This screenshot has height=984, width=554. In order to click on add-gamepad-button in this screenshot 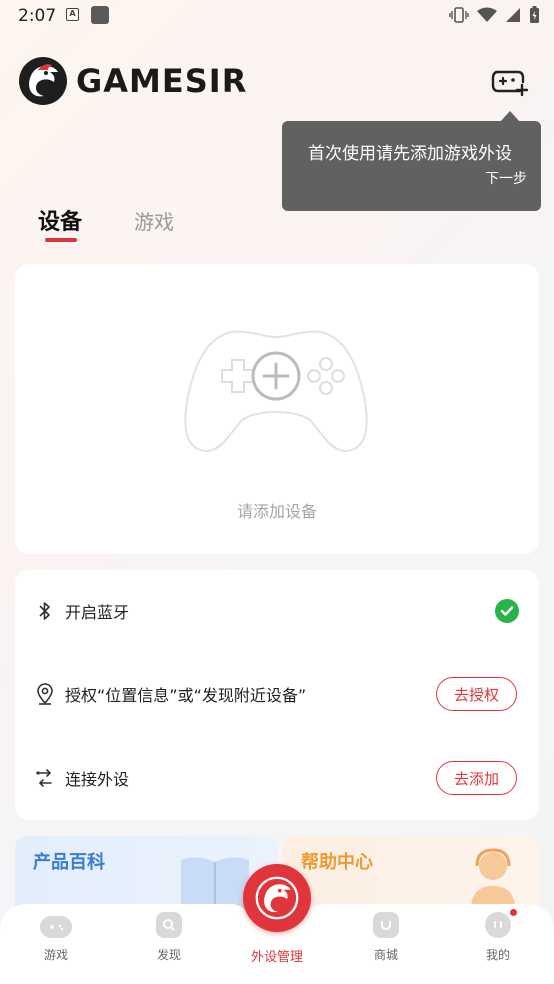, I will do `click(510, 82)`.